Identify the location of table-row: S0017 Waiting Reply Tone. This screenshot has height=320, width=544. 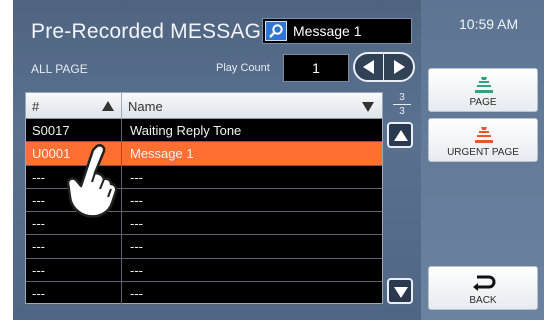
(204, 131).